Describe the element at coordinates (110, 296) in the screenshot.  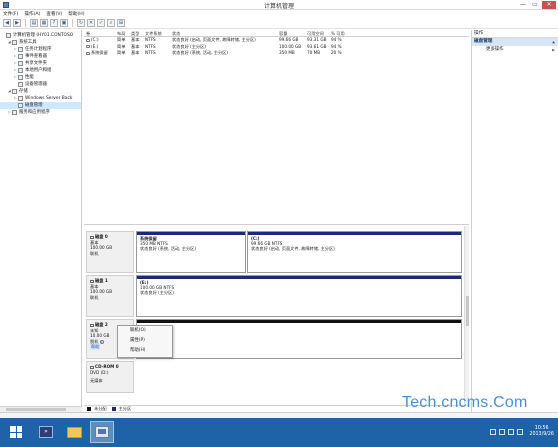
I see `disk-label: 磁盘 1 基本 100.00 GB 联机` at that location.